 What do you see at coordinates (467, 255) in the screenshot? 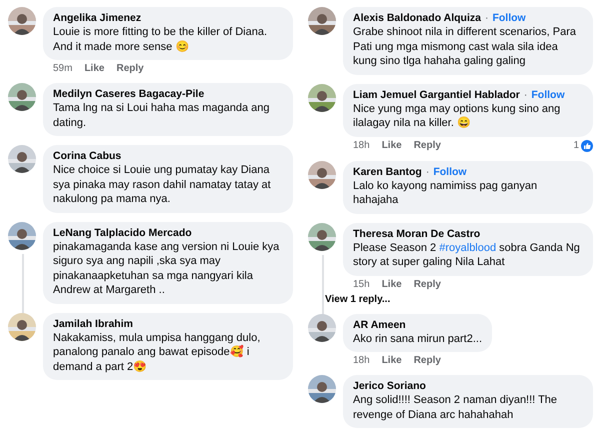
I see `comment-text: Please Season 2 #royalblood sobra Ganda Ng story at super galing Nila Lahat` at bounding box center [467, 255].